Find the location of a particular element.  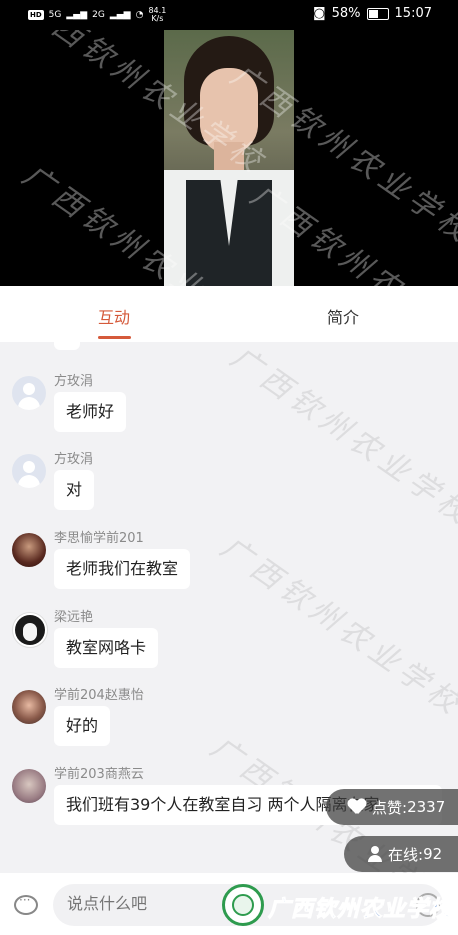

comment-icon is located at coordinates (26, 904).